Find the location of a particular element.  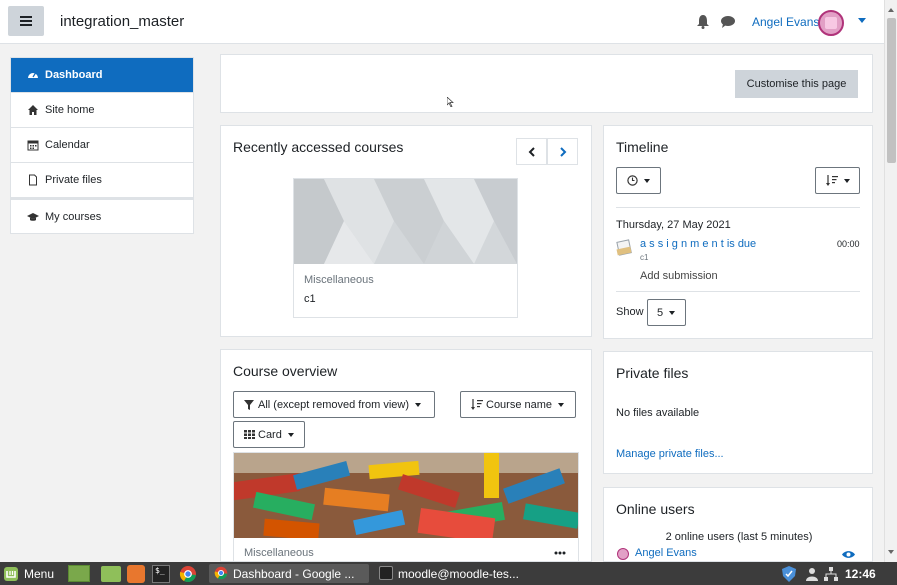

timeline-filter-dropdown is located at coordinates (638, 180).